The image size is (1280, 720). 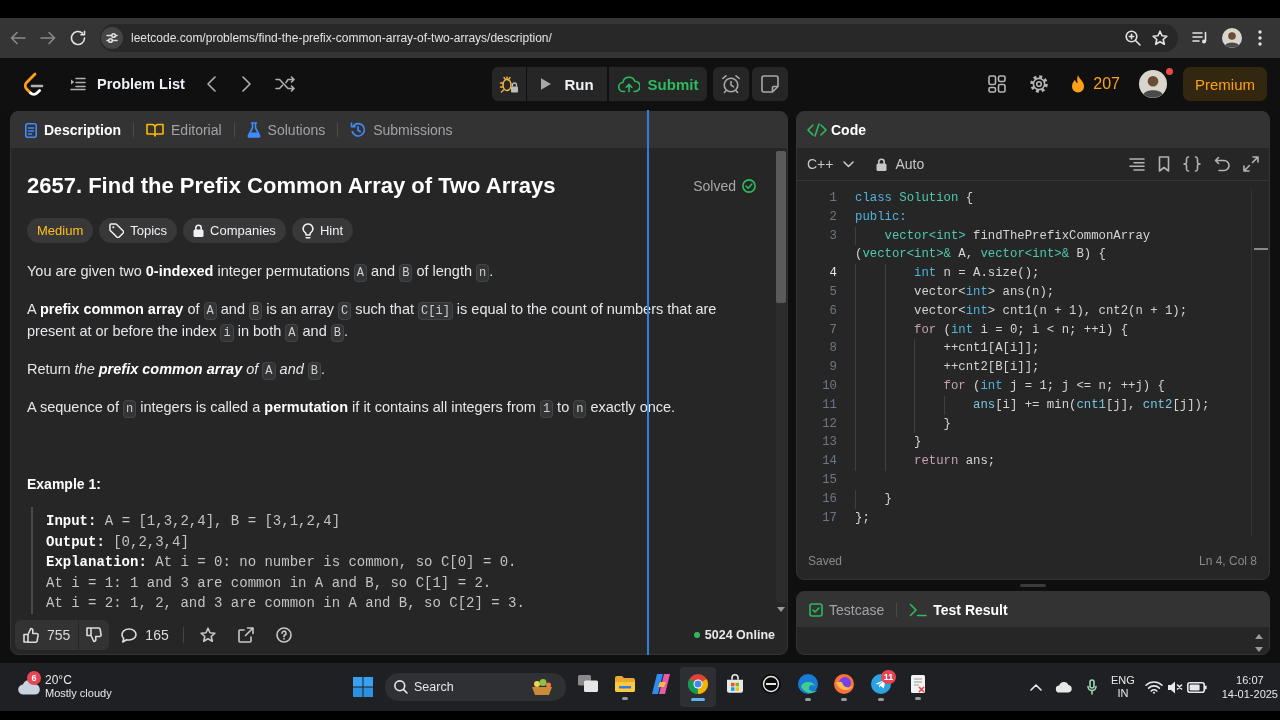 What do you see at coordinates (1200, 38) in the screenshot?
I see `media-icon` at bounding box center [1200, 38].